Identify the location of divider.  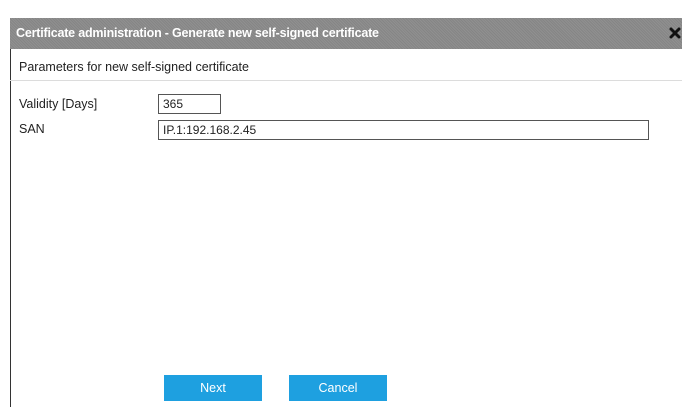
(346, 80).